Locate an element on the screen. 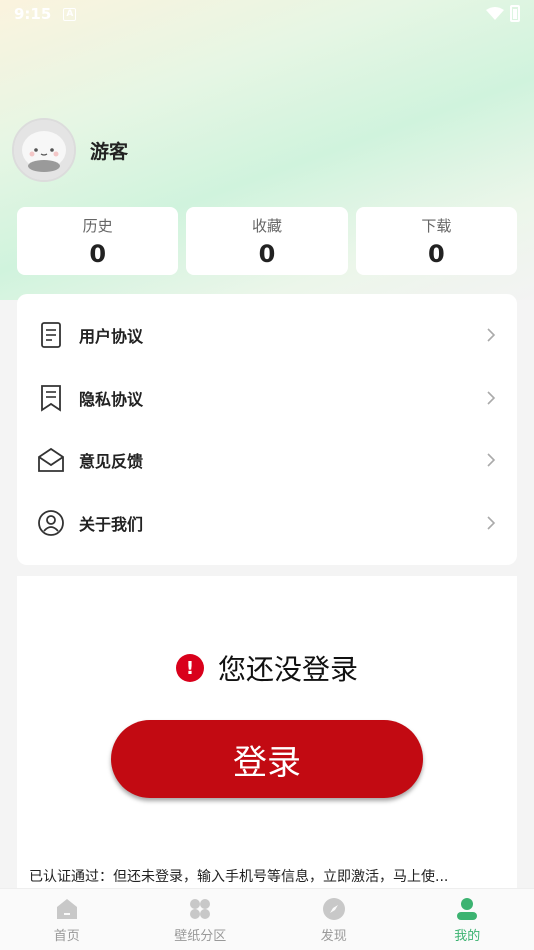 The width and height of the screenshot is (534, 950). bookmark-document-icon is located at coordinates (51, 398).